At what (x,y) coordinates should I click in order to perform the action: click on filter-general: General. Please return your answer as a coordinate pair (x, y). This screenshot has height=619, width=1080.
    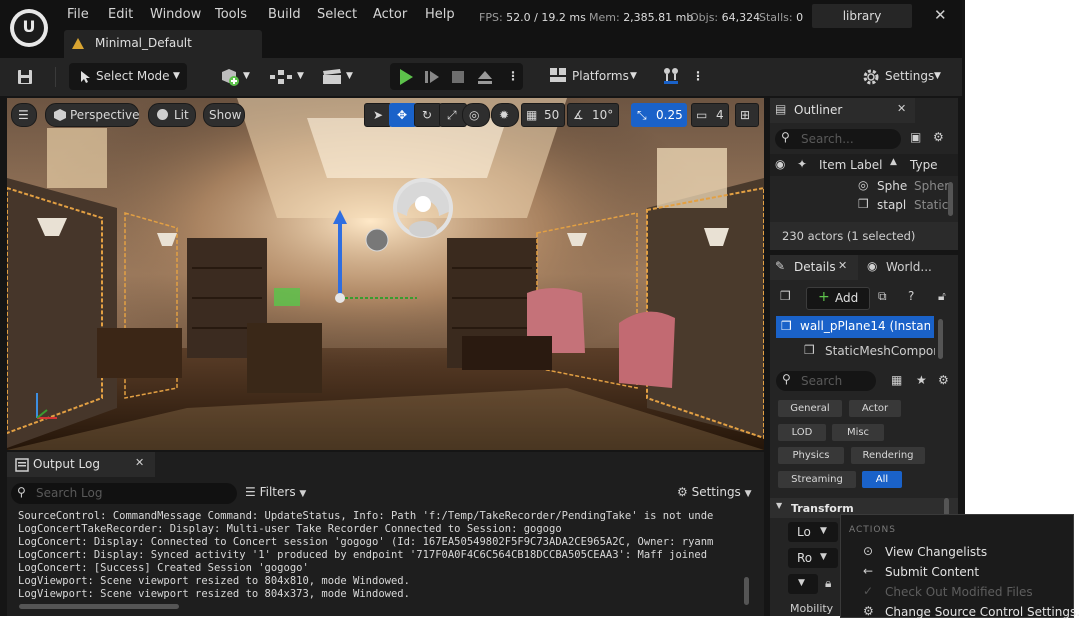
    Looking at the image, I should click on (810, 408).